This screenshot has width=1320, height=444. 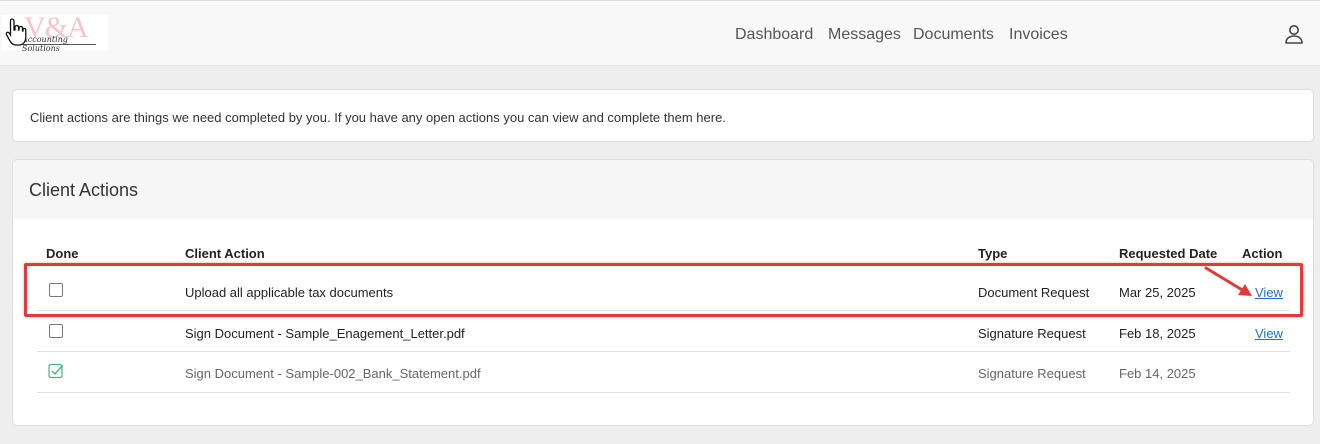 I want to click on date-cell: Feb 18, 2025, so click(x=1157, y=333).